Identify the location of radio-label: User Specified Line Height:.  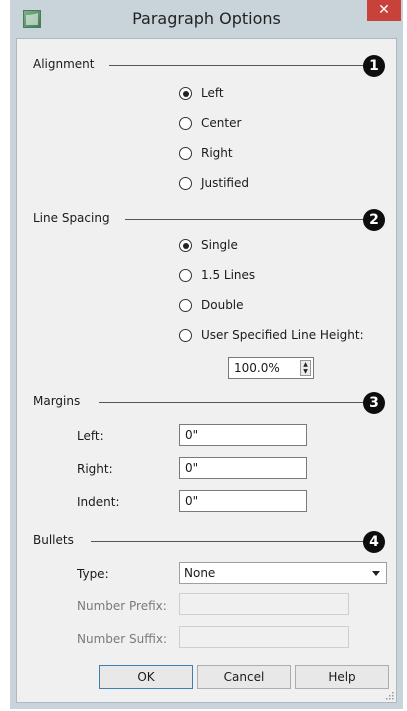
(282, 335).